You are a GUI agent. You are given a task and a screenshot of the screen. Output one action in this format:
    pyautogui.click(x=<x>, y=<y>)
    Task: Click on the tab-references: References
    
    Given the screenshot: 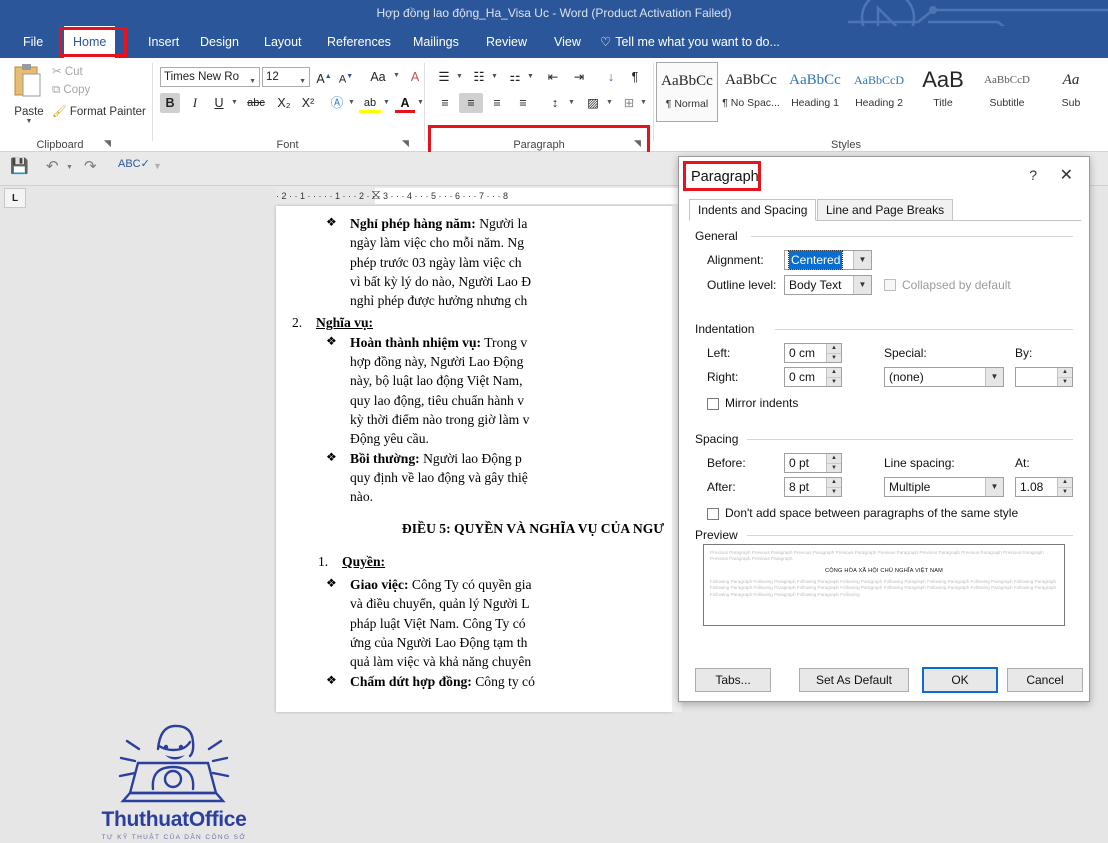 What is the action you would take?
    pyautogui.click(x=359, y=42)
    